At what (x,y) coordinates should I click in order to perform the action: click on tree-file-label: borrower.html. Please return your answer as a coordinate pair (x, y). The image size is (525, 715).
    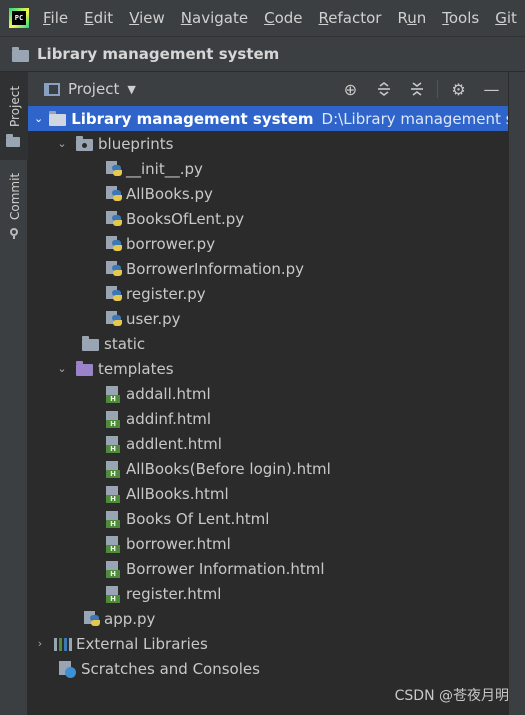
    Looking at the image, I should click on (178, 543).